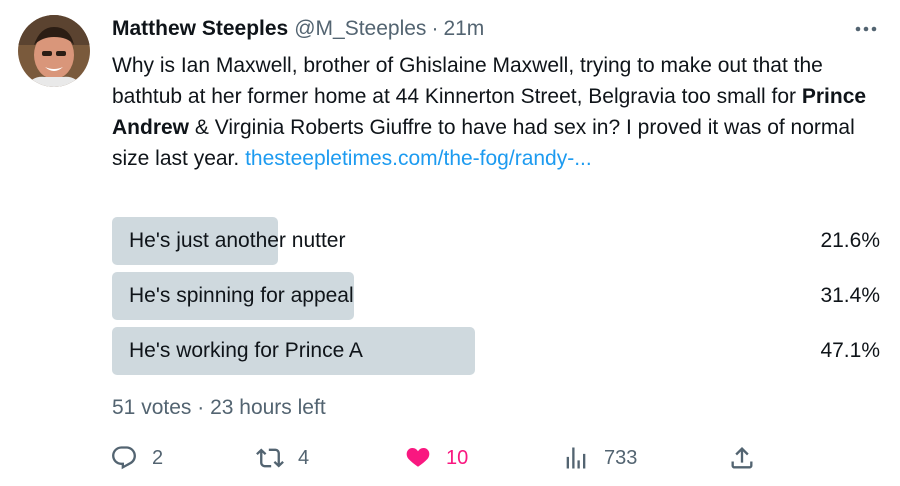 The image size is (900, 486). I want to click on poll-meta: 51 votes · 23 hours left, so click(219, 408).